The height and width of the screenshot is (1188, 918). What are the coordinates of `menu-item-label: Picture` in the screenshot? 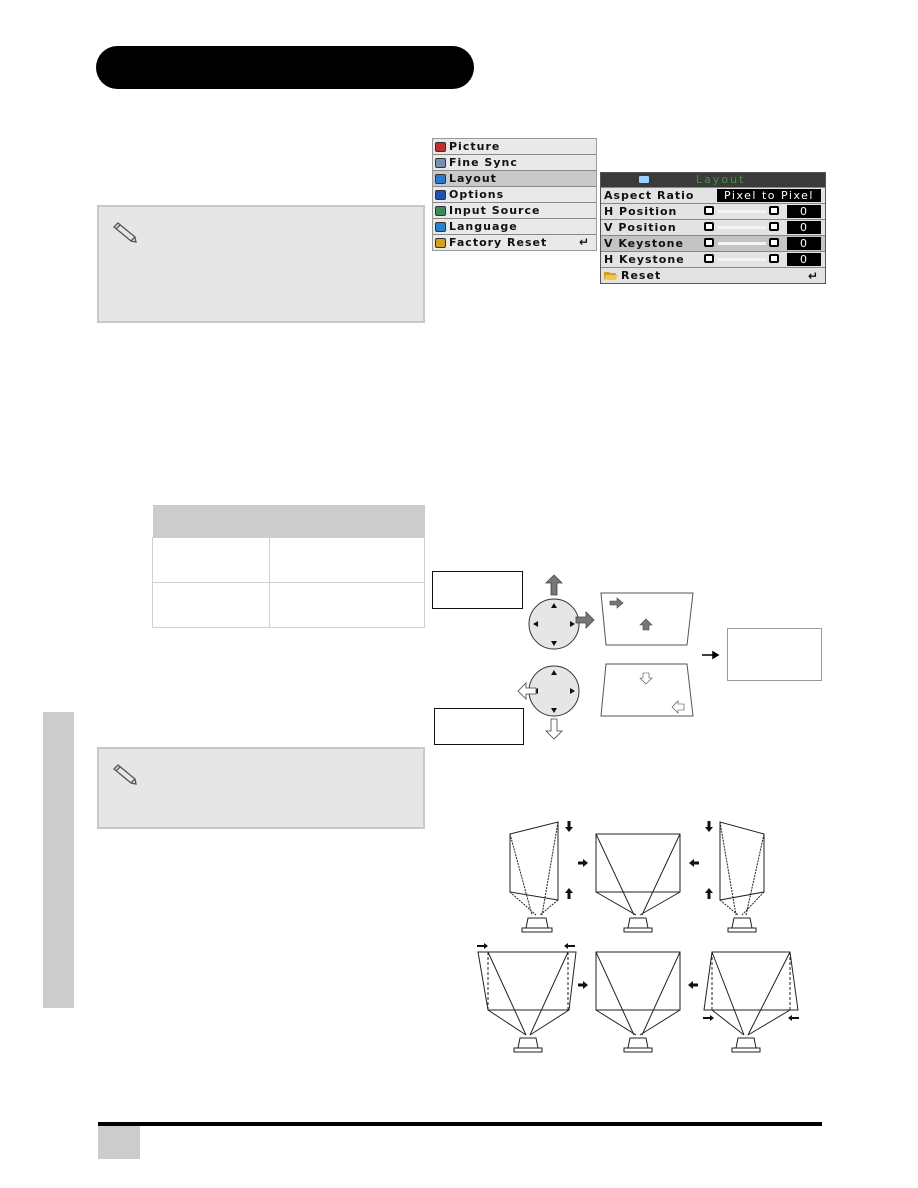 It's located at (475, 146).